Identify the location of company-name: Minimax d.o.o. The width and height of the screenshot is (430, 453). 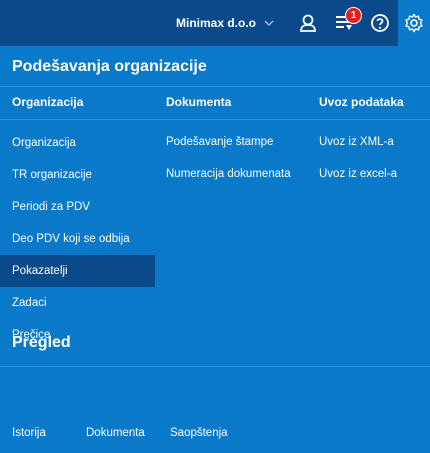
(215, 23).